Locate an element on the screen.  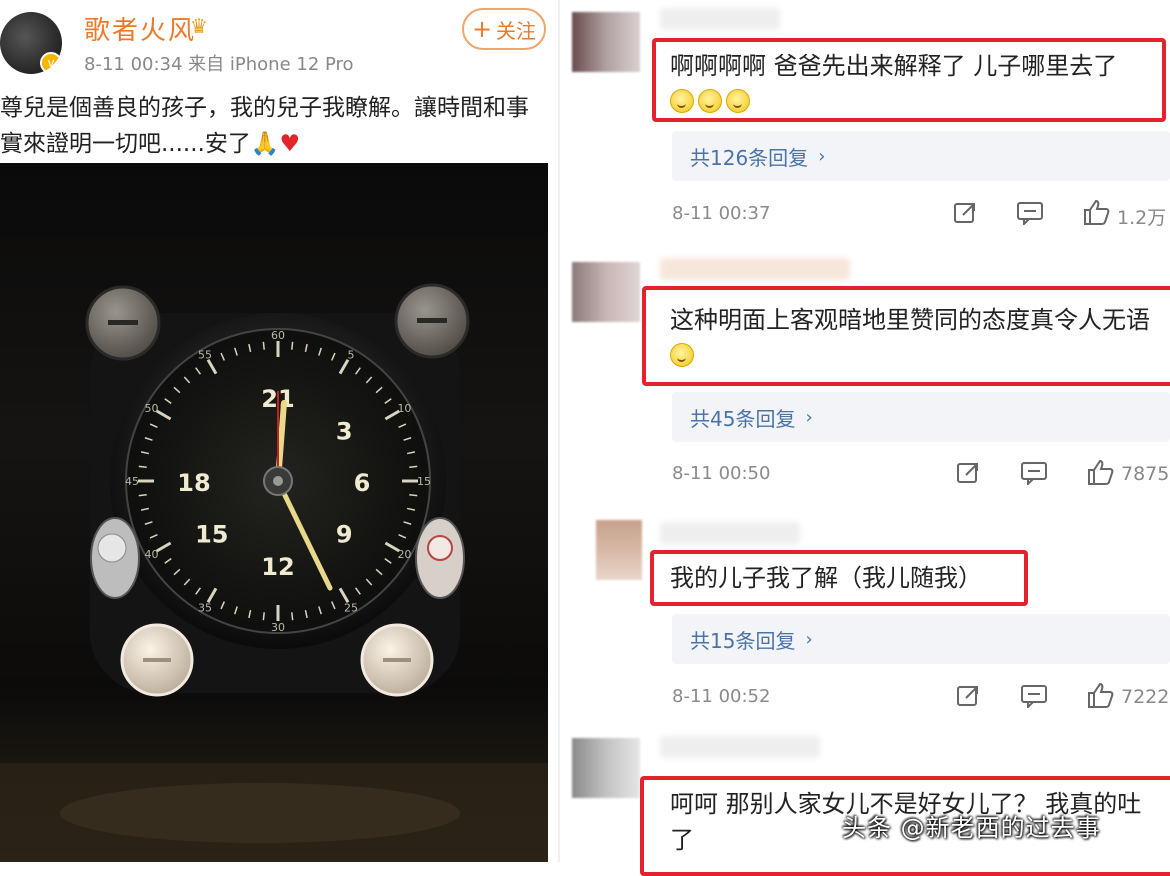
follow-button: + 关注 is located at coordinates (504, 29).